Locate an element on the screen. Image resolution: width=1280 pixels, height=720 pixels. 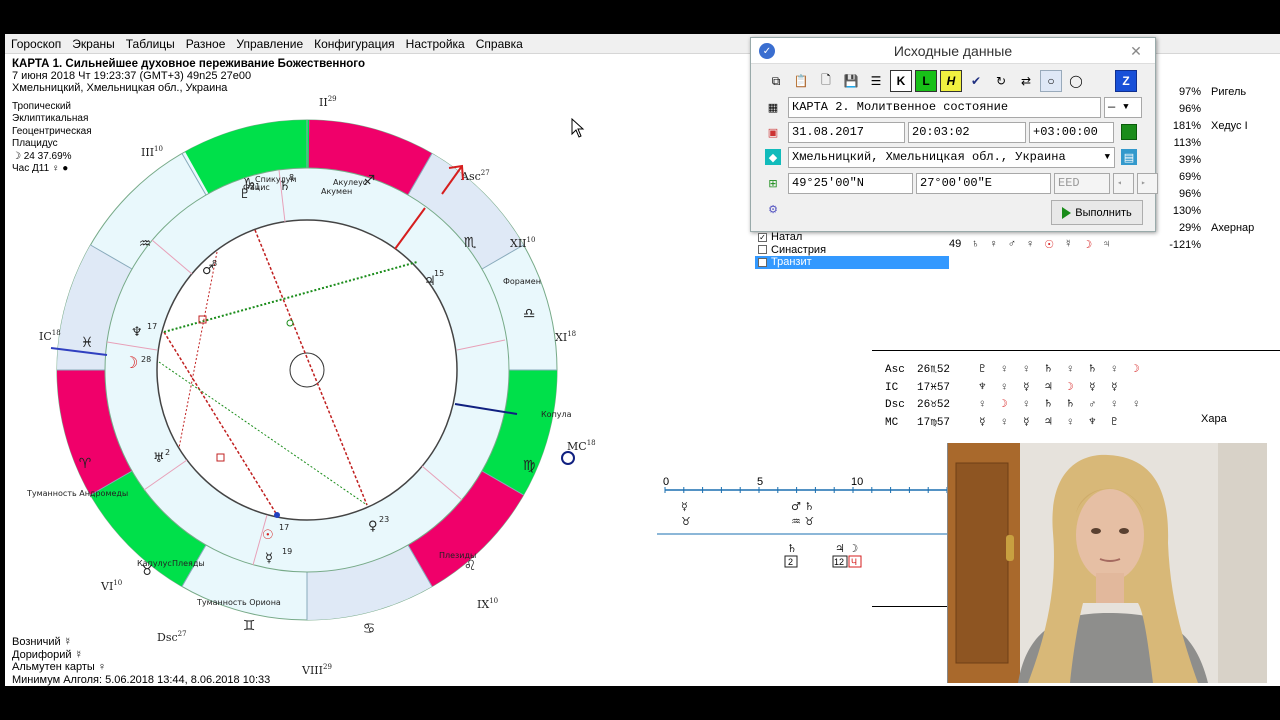
place-select: Хмельницкий, Хмельницкая обл., Украина ▼ is located at coordinates (951, 157).